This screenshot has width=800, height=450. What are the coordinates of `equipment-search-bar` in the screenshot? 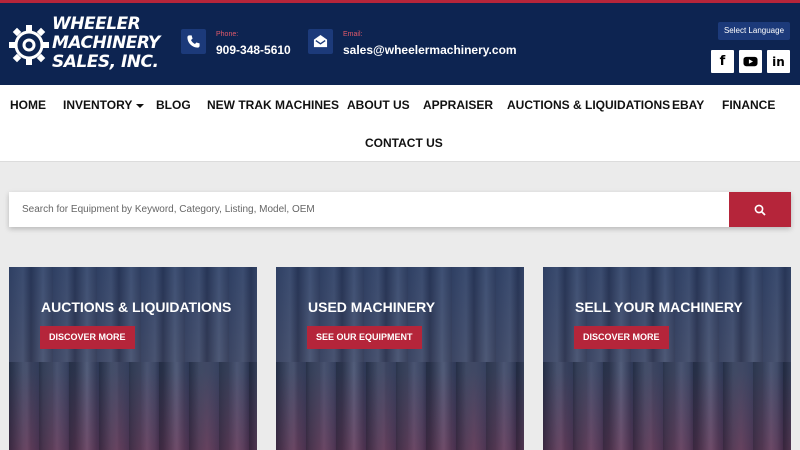 It's located at (400, 209).